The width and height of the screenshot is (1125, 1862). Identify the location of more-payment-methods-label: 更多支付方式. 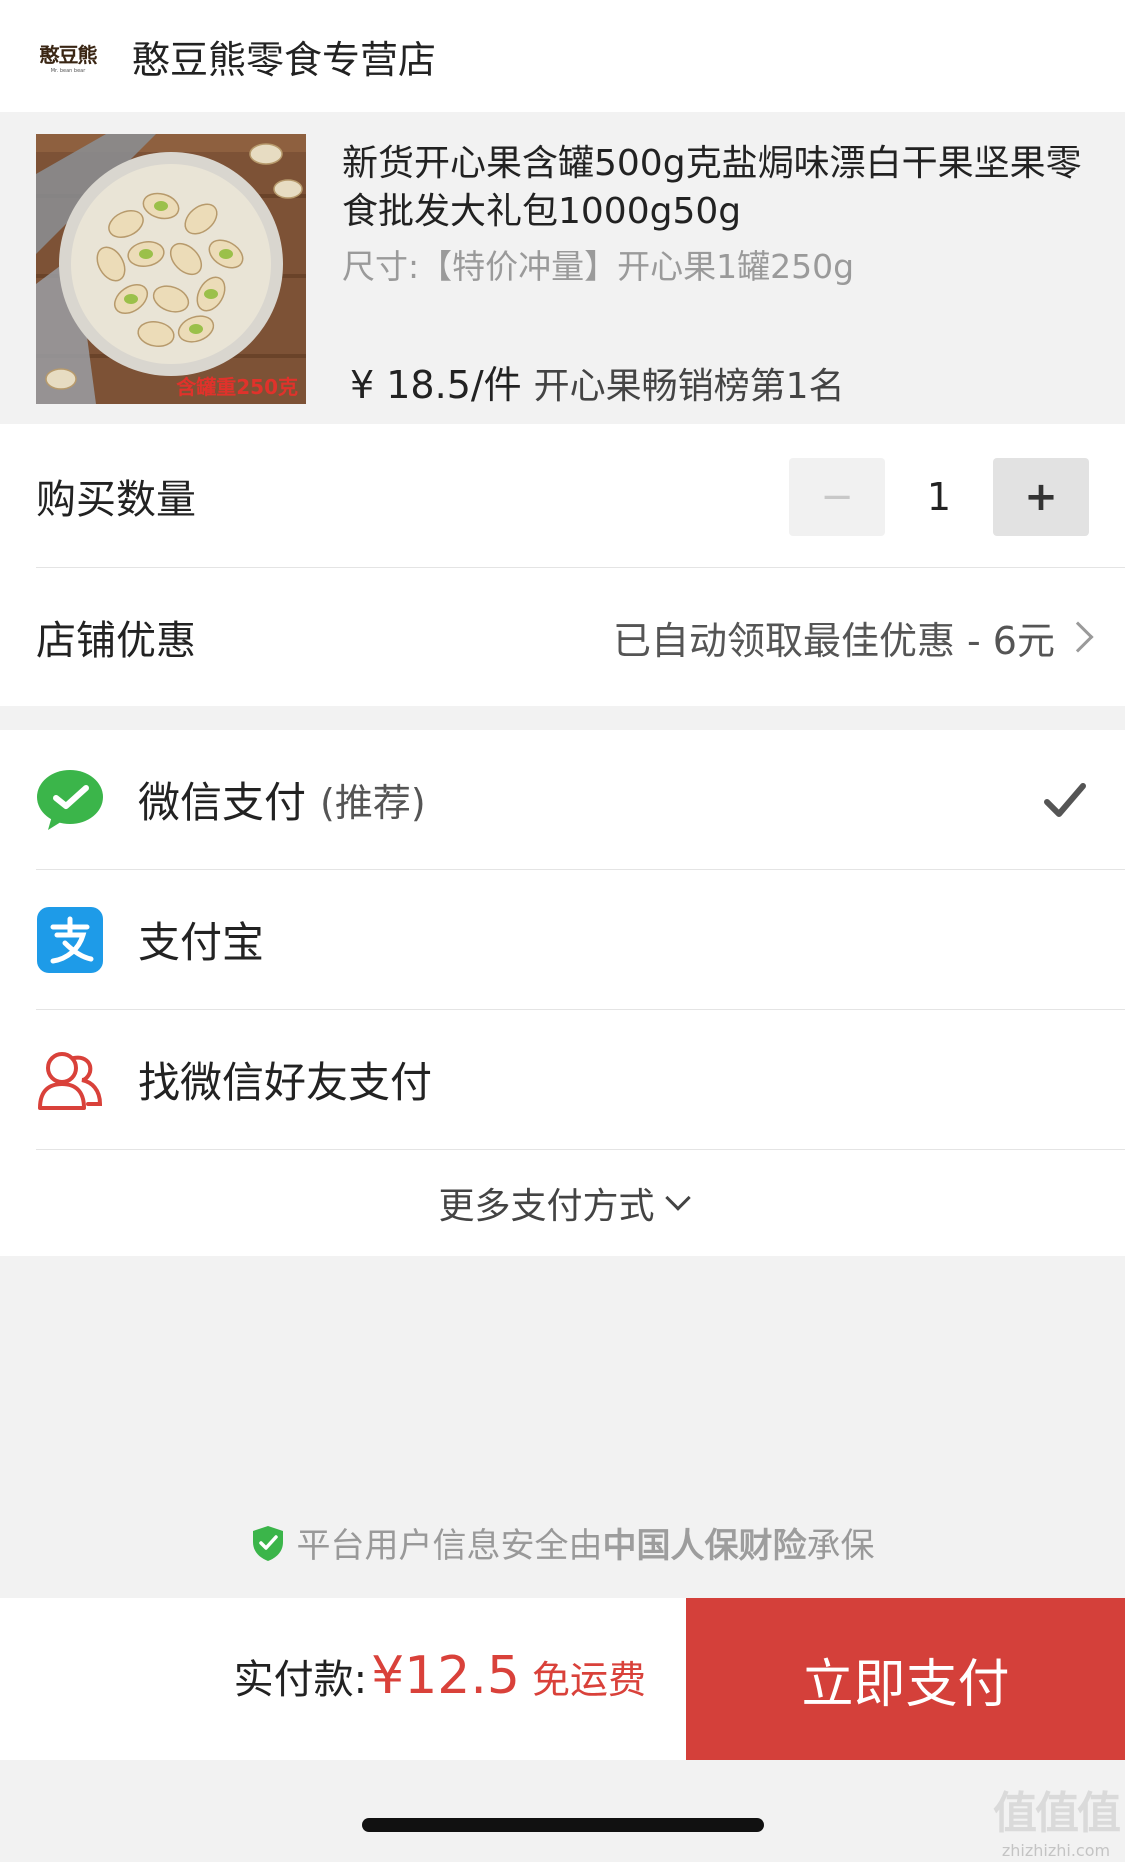
(546, 1206).